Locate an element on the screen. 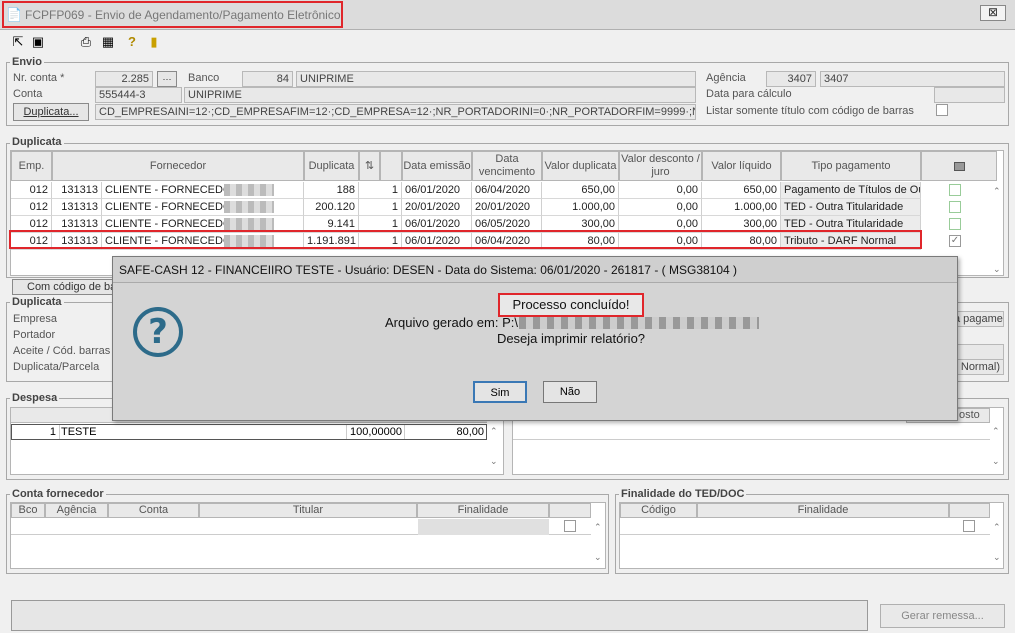 The image size is (1015, 633). status-panel is located at coordinates (439, 615).